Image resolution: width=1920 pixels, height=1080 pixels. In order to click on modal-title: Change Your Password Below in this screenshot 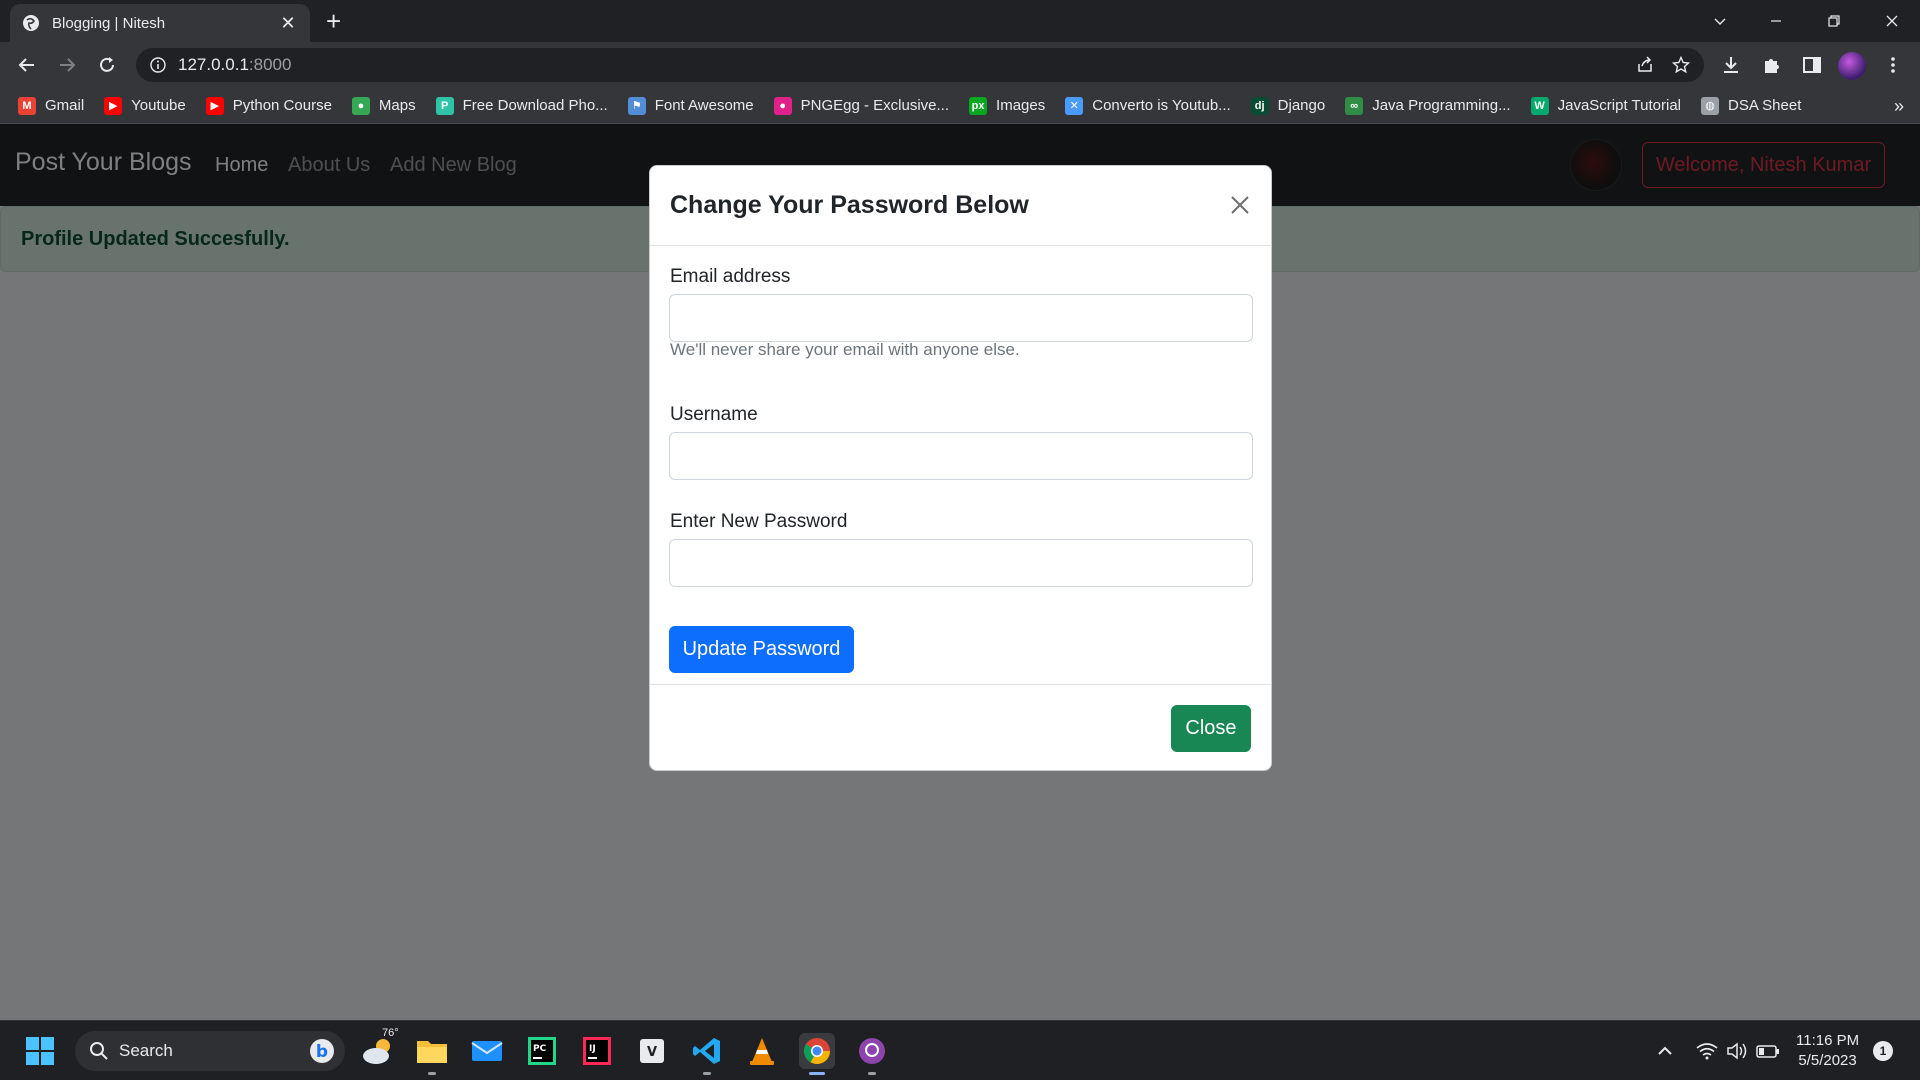, I will do `click(849, 205)`.